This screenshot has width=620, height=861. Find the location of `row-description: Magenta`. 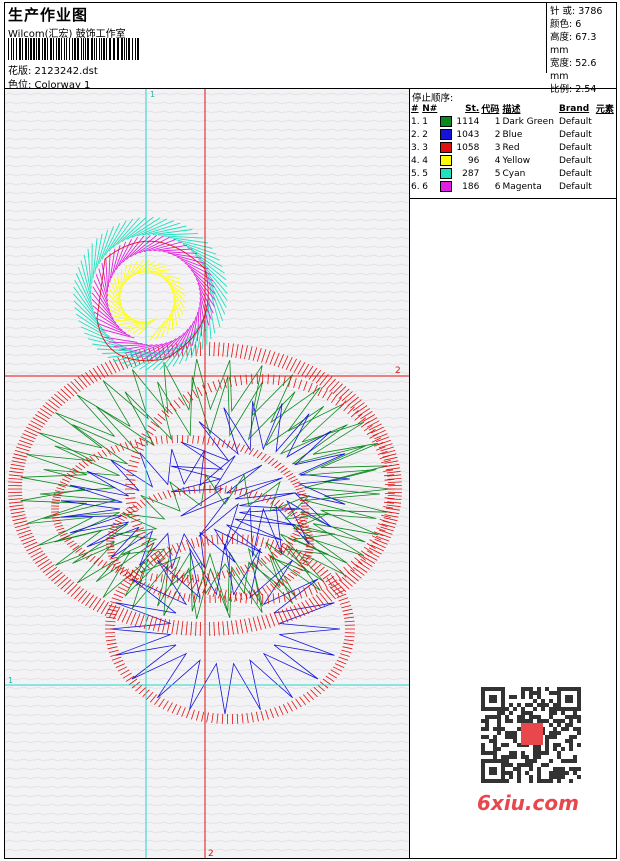

row-description: Magenta is located at coordinates (522, 186).